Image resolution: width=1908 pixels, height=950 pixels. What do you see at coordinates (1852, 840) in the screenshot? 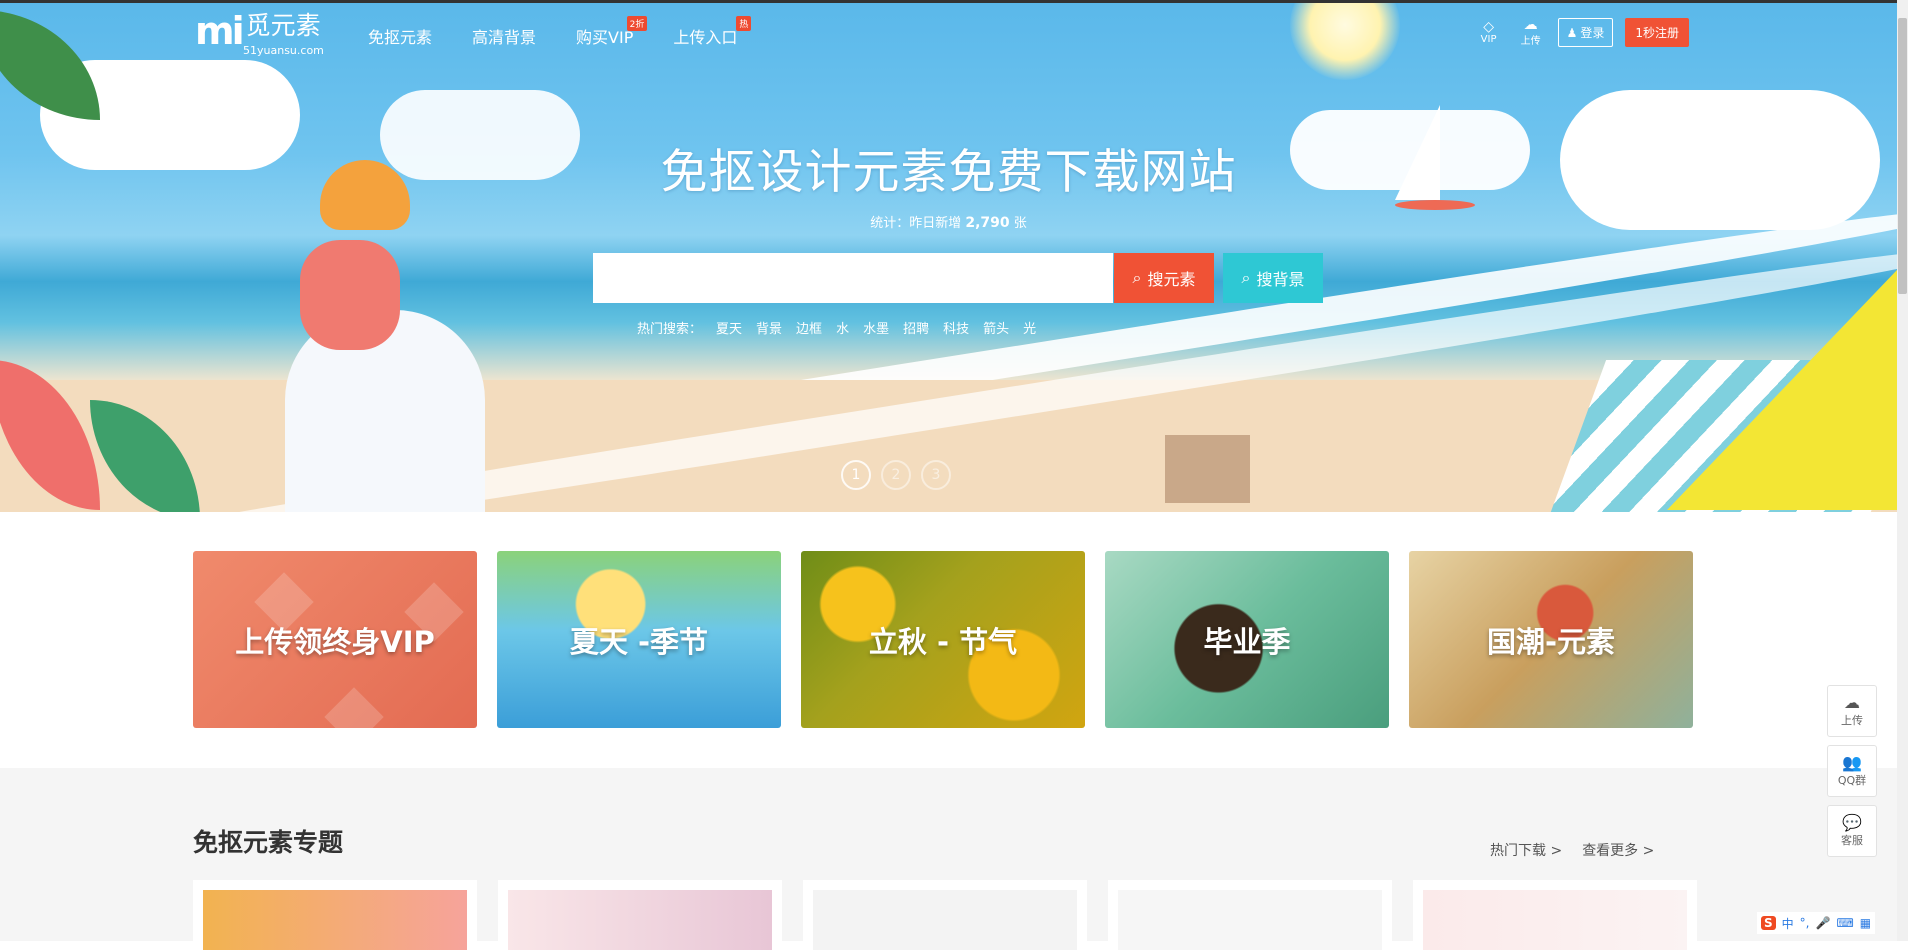
I see `float-label: 客服` at bounding box center [1852, 840].